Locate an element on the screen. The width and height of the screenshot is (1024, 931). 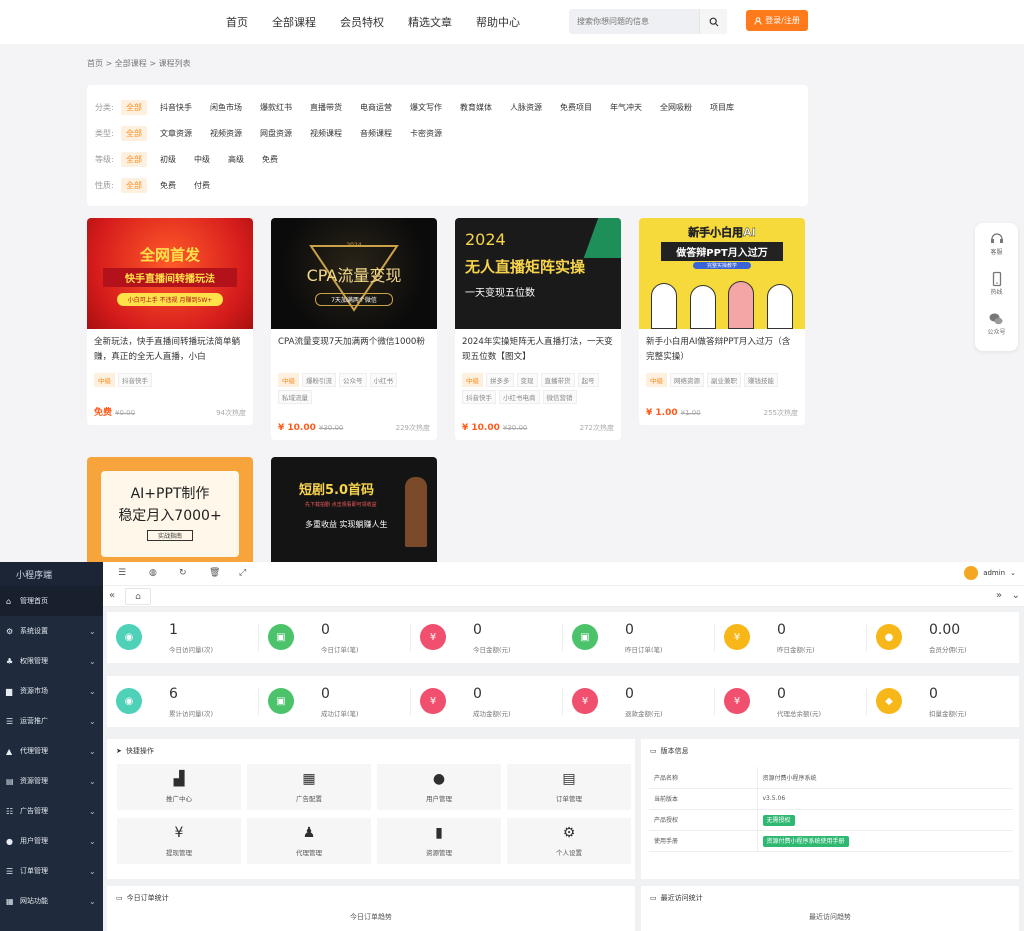
floating-sidebar: 客服 热线 公众号 is located at coordinates (996, 287).